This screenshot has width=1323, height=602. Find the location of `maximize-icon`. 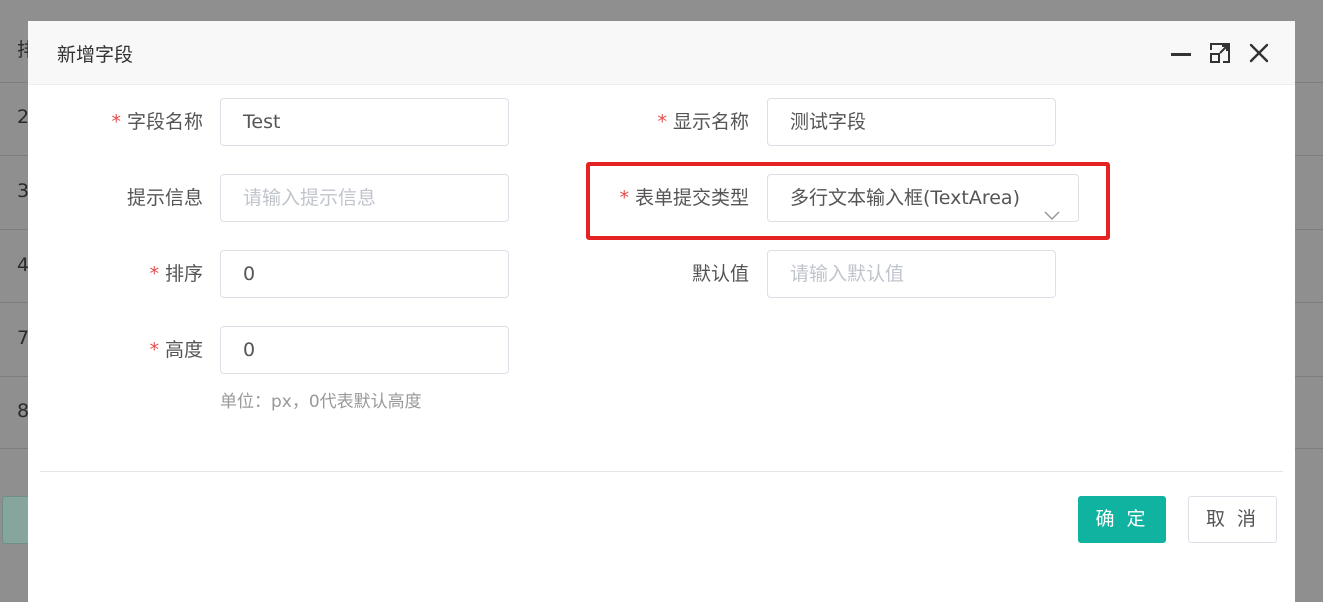

maximize-icon is located at coordinates (1220, 53).